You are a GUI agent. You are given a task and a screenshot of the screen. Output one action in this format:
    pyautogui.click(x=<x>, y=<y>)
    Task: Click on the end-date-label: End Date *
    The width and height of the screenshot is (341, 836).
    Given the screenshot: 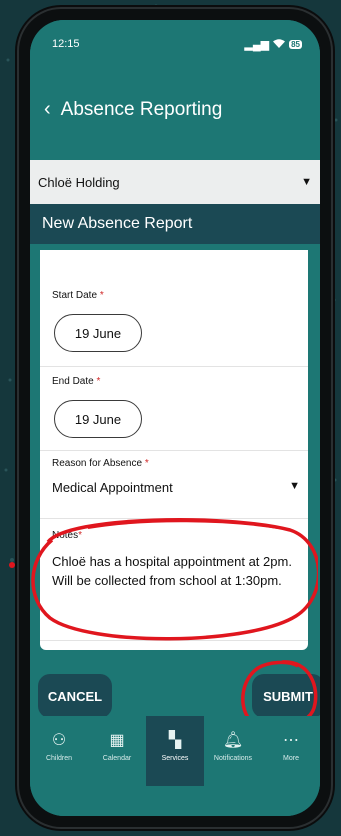 What is the action you would take?
    pyautogui.click(x=76, y=381)
    